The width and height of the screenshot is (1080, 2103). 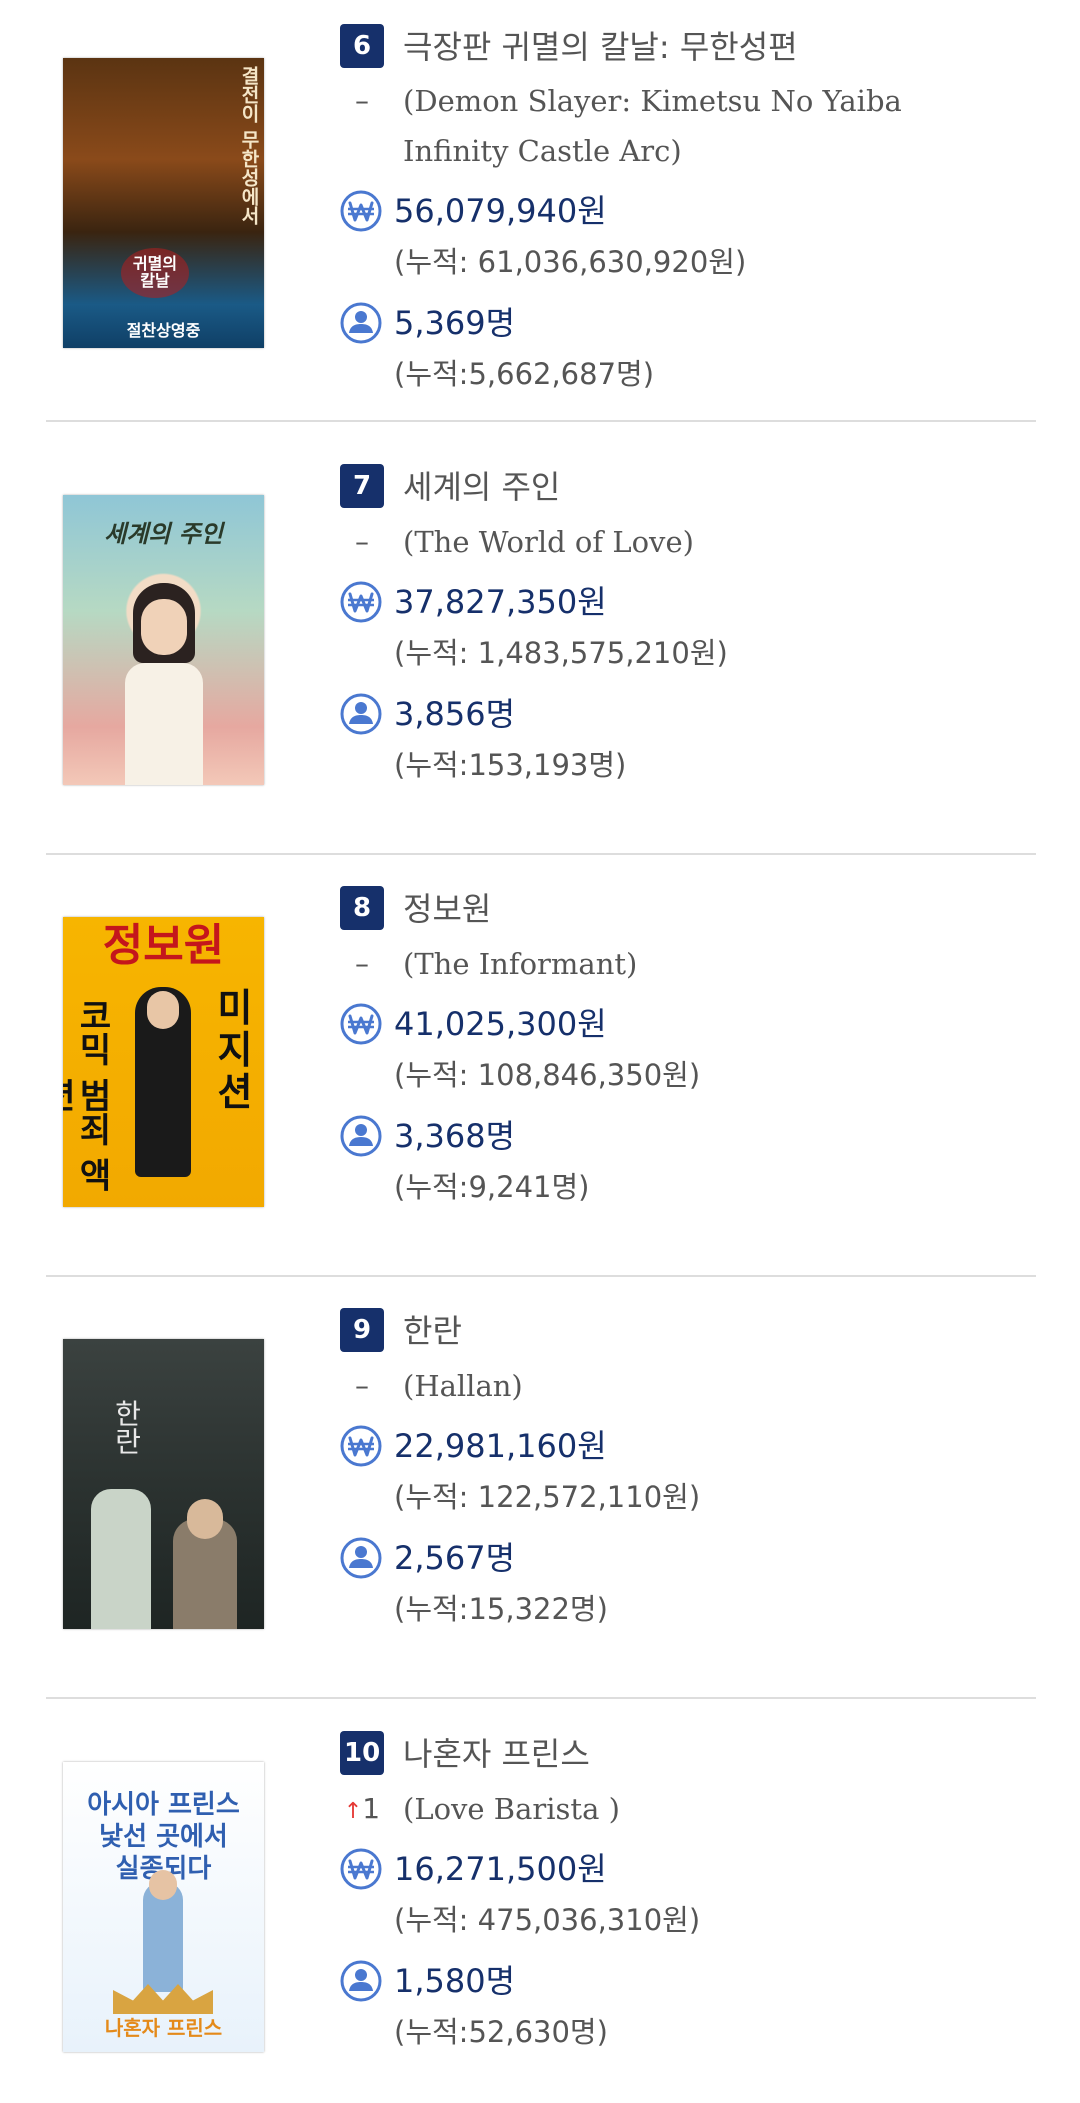 I want to click on daily-audience: 3,856명, so click(x=455, y=714).